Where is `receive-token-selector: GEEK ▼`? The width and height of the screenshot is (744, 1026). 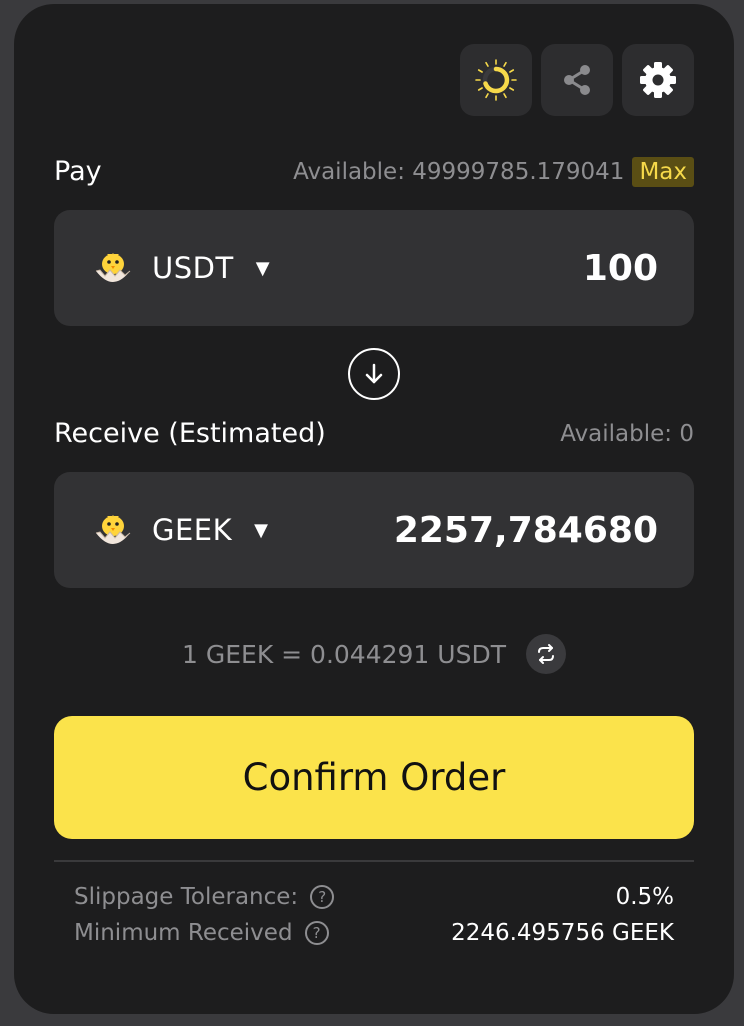
receive-token-selector: GEEK ▼ is located at coordinates (179, 530).